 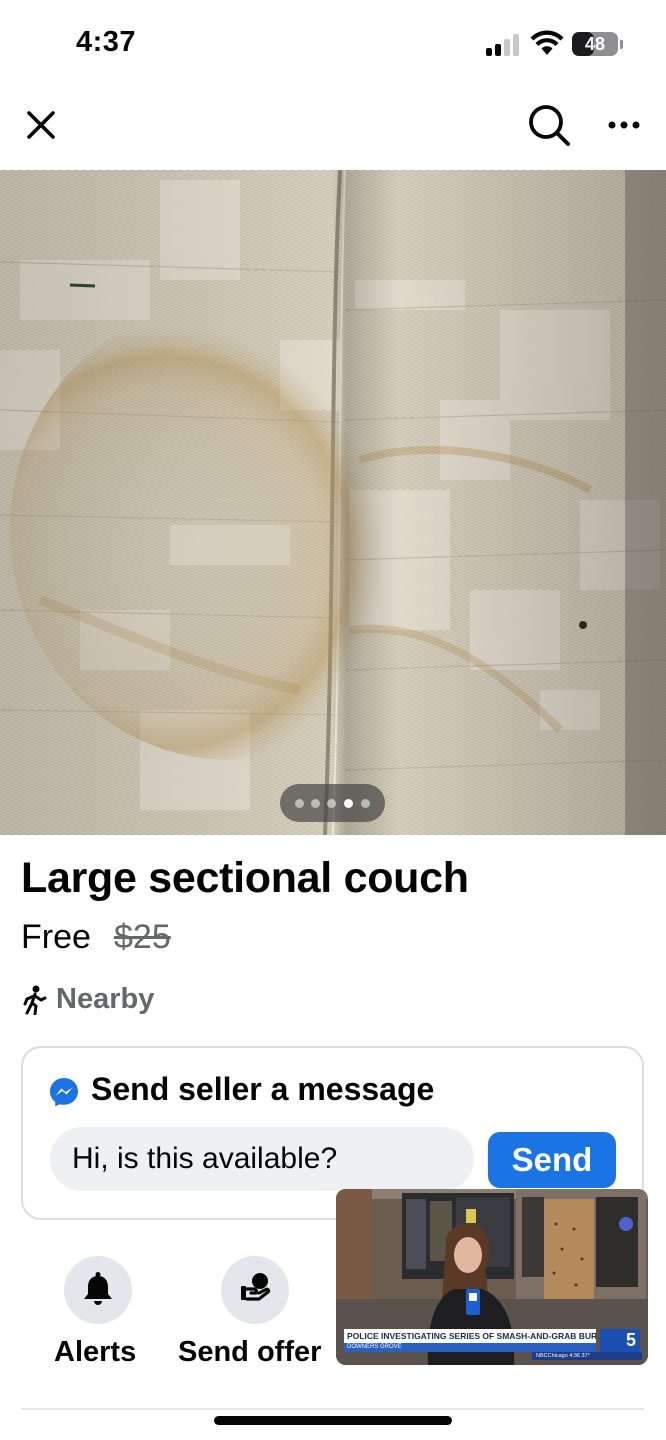 I want to click on wifi-icon, so click(x=547, y=42).